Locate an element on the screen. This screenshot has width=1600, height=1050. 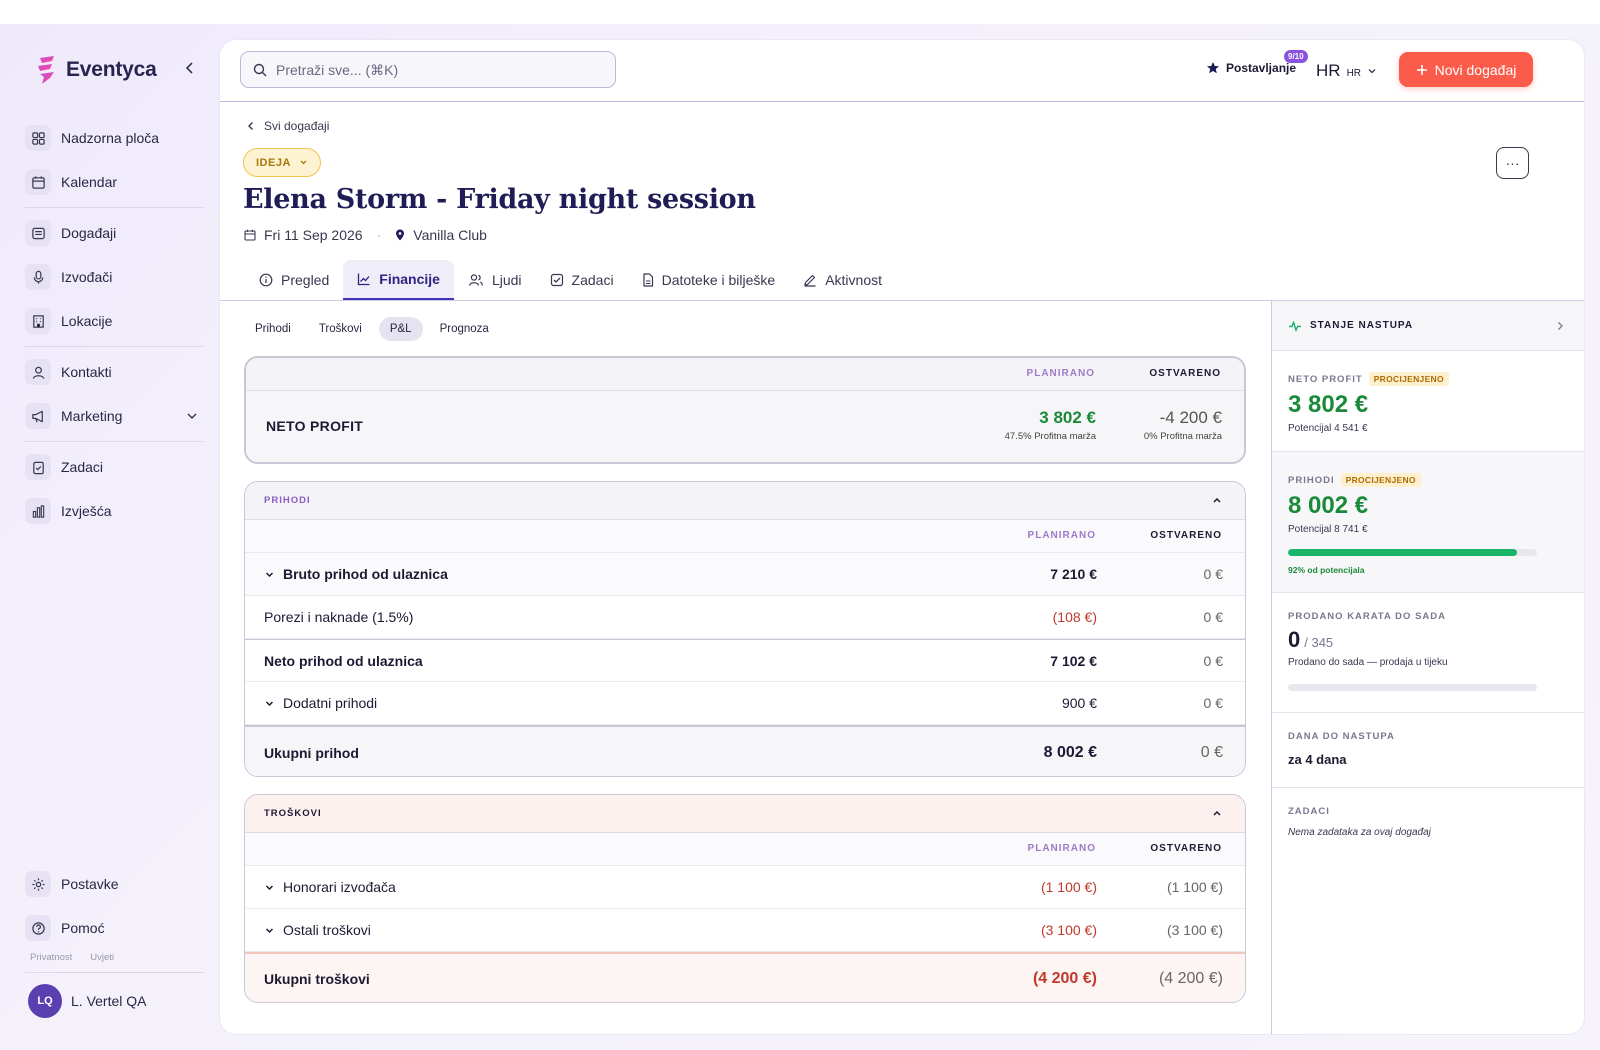
app-logo: Eventyca is located at coordinates (96, 70).